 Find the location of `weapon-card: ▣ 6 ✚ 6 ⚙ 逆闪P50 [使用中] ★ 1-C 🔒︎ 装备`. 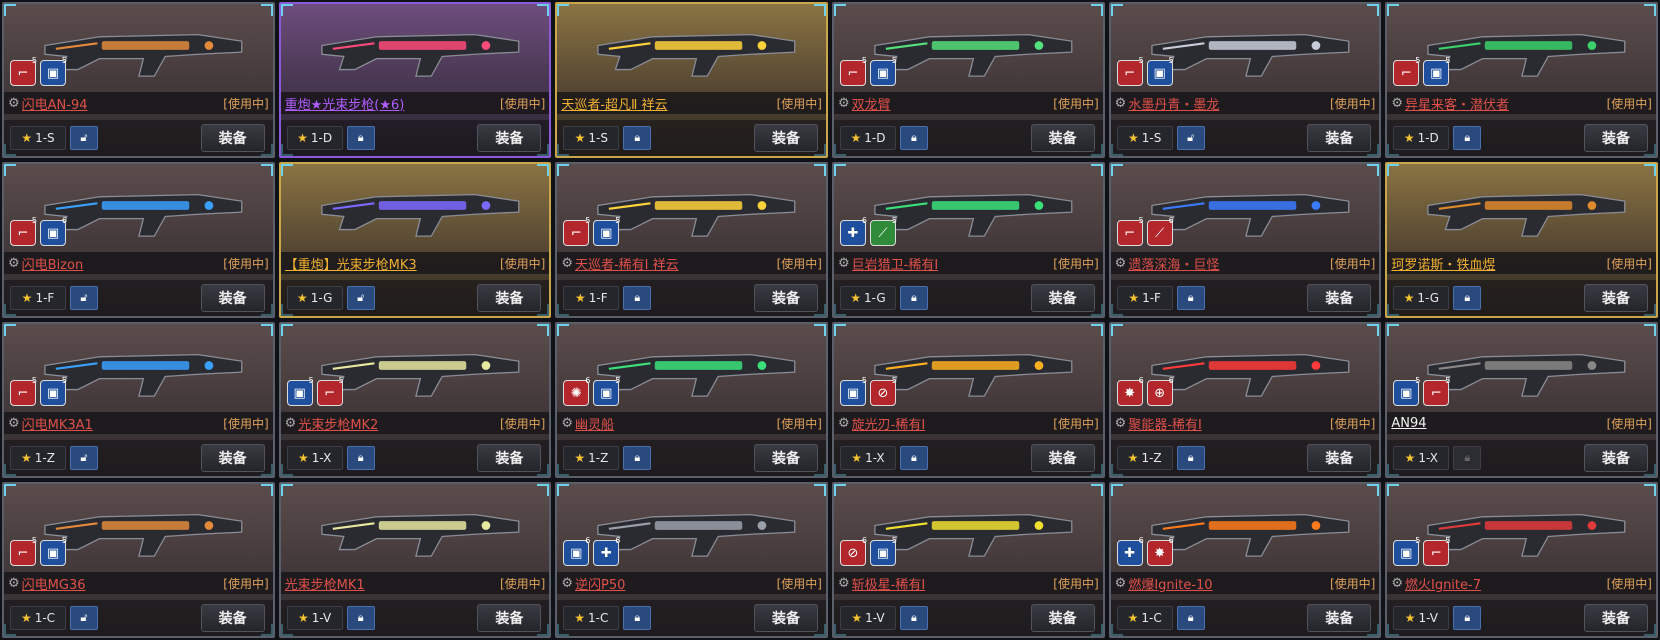

weapon-card: ▣ 6 ✚ 6 ⚙ 逆闪P50 [使用中] ★ 1-C 🔒︎ 装备 is located at coordinates (691, 560).